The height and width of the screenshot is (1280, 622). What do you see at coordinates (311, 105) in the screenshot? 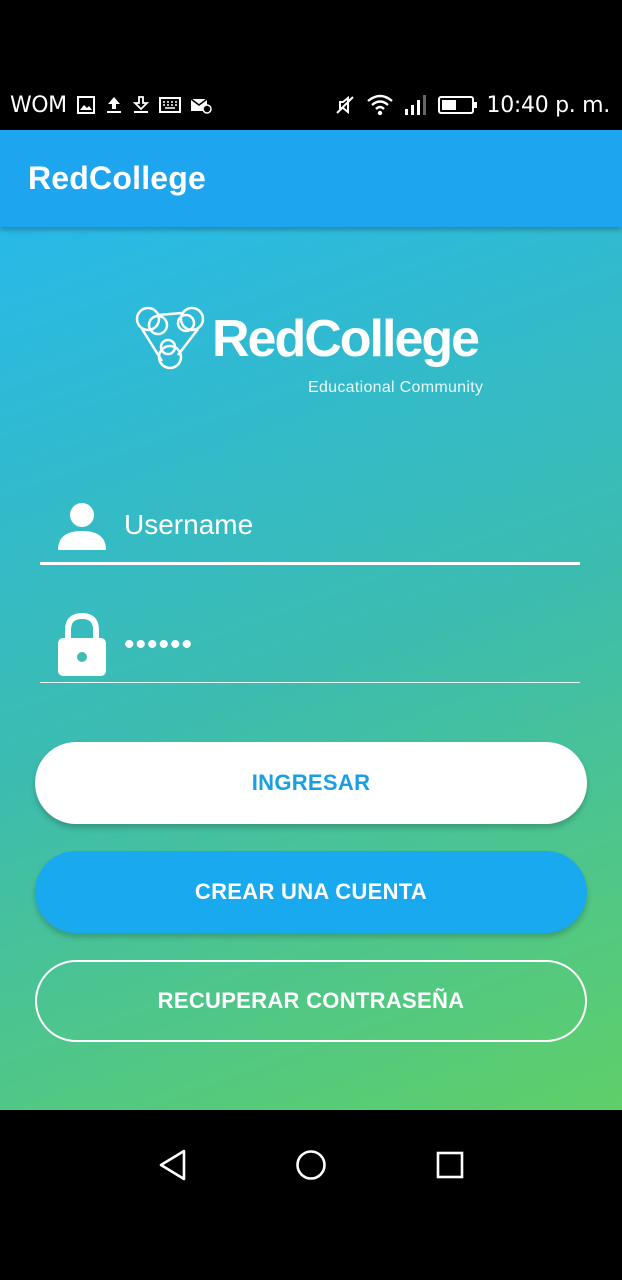
I see `status-bar: WOM 10:40 p. m.` at bounding box center [311, 105].